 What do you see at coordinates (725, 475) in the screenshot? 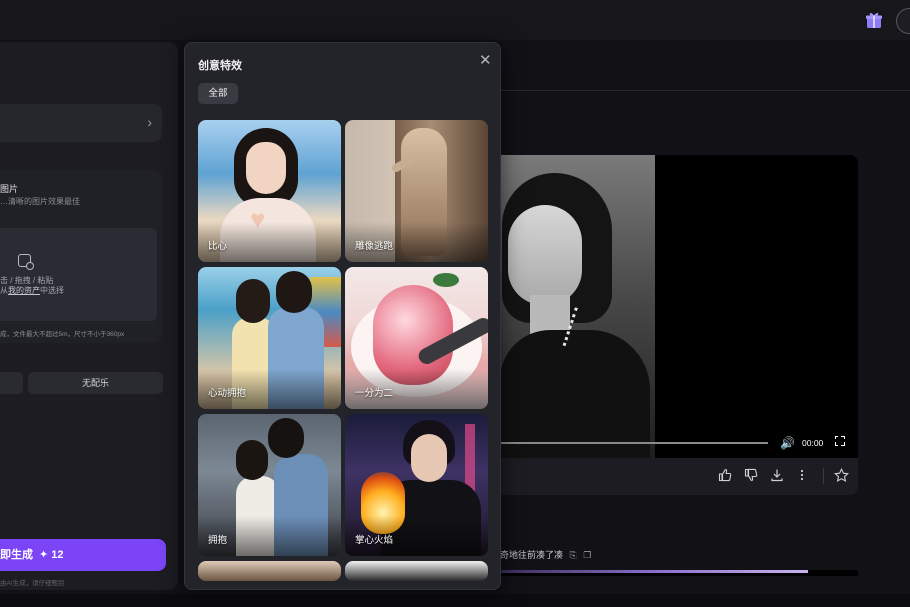
I see `thumbs-up-icon` at bounding box center [725, 475].